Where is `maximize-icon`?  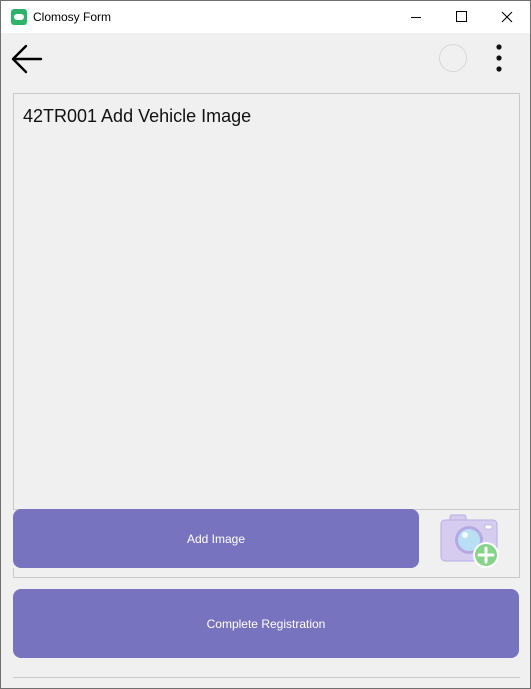
maximize-icon is located at coordinates (461, 16).